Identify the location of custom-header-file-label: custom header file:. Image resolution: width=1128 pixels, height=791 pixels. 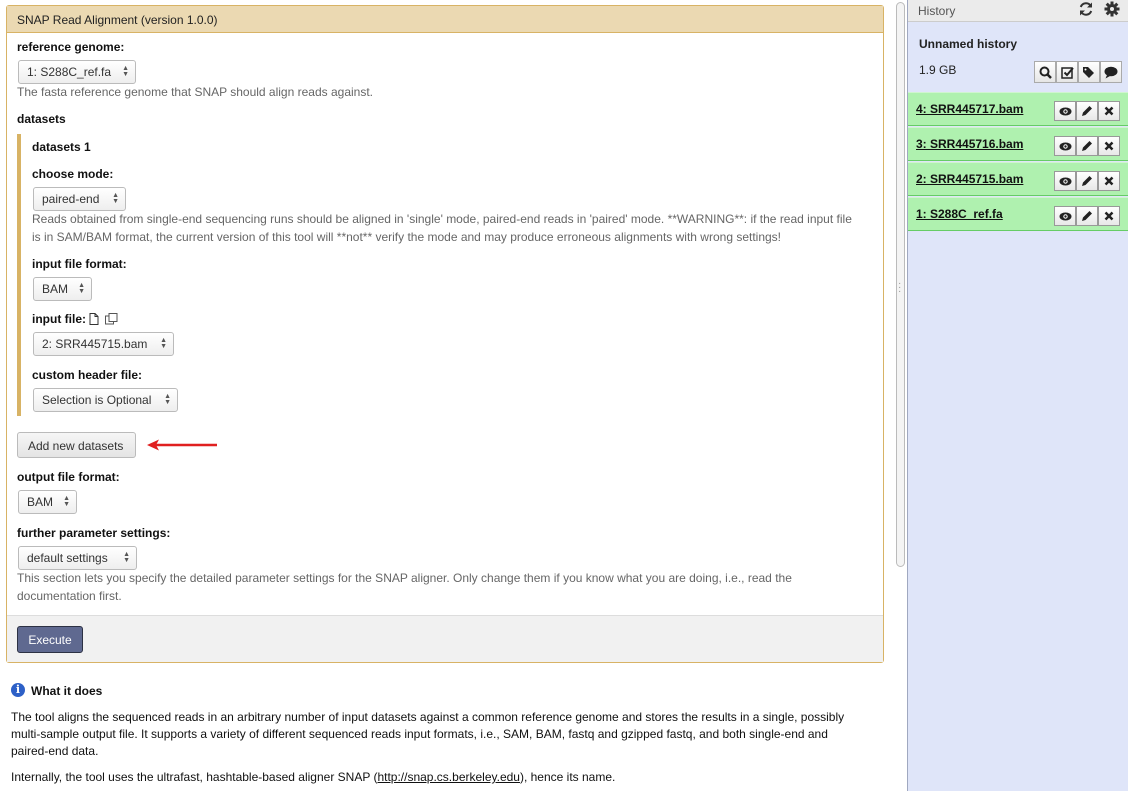
(87, 375).